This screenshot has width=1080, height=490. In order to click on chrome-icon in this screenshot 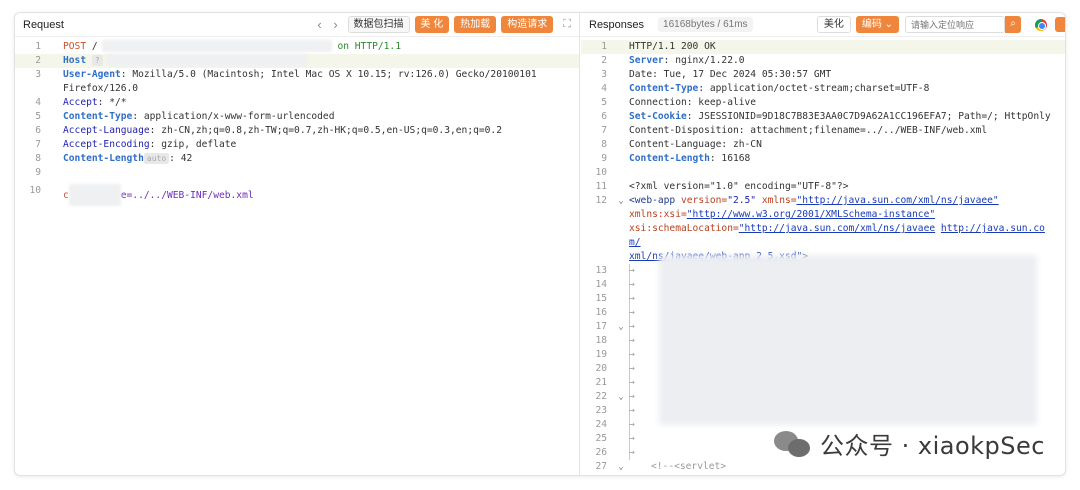, I will do `click(1041, 24)`.